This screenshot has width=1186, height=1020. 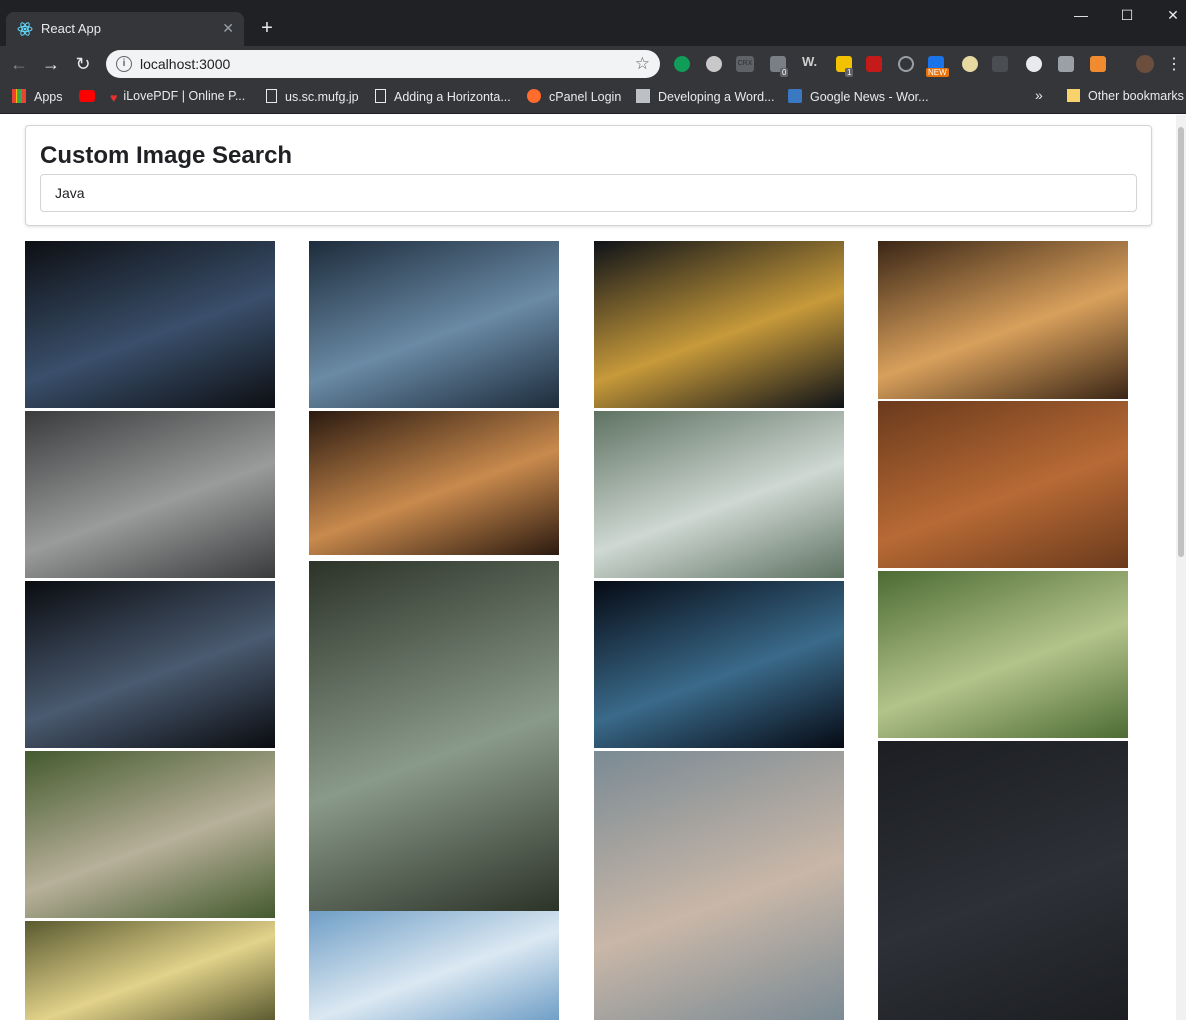 What do you see at coordinates (1000, 64) in the screenshot?
I see `mini-extension-icon` at bounding box center [1000, 64].